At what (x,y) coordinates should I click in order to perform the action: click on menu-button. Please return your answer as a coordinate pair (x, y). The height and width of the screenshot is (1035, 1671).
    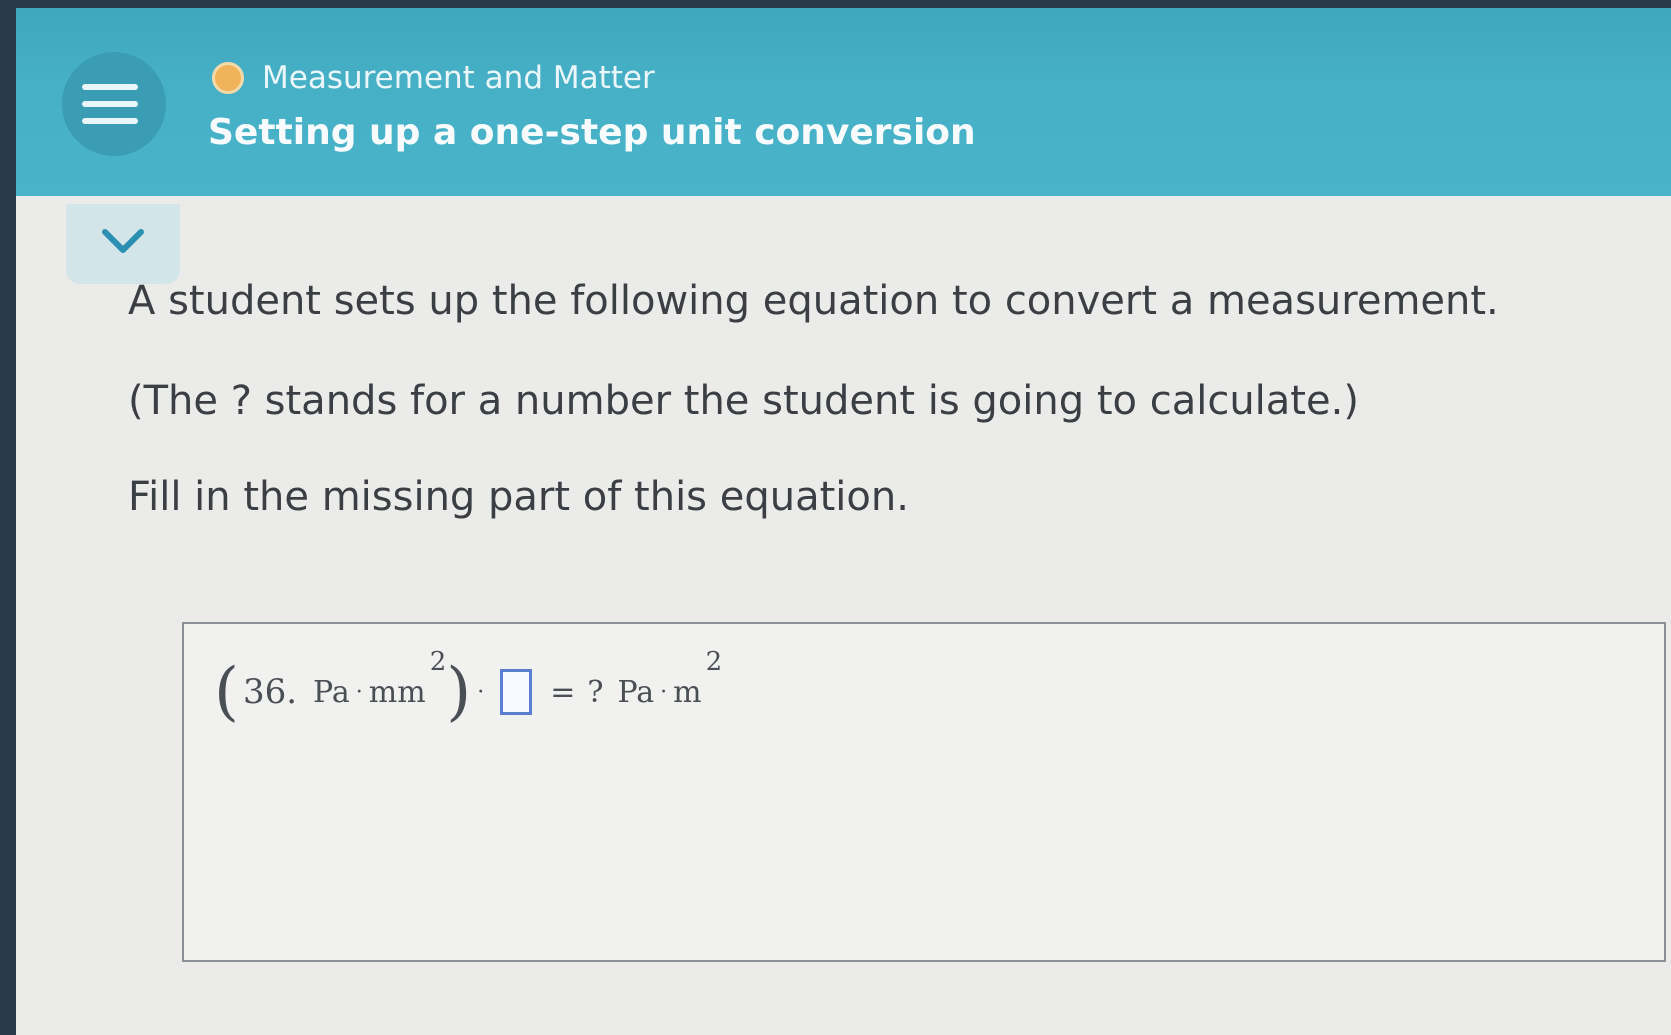
    Looking at the image, I should click on (114, 104).